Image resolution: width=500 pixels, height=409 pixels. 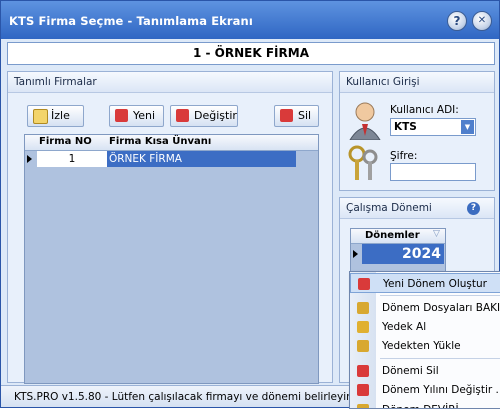 I want to click on restore-icon, so click(x=363, y=346).